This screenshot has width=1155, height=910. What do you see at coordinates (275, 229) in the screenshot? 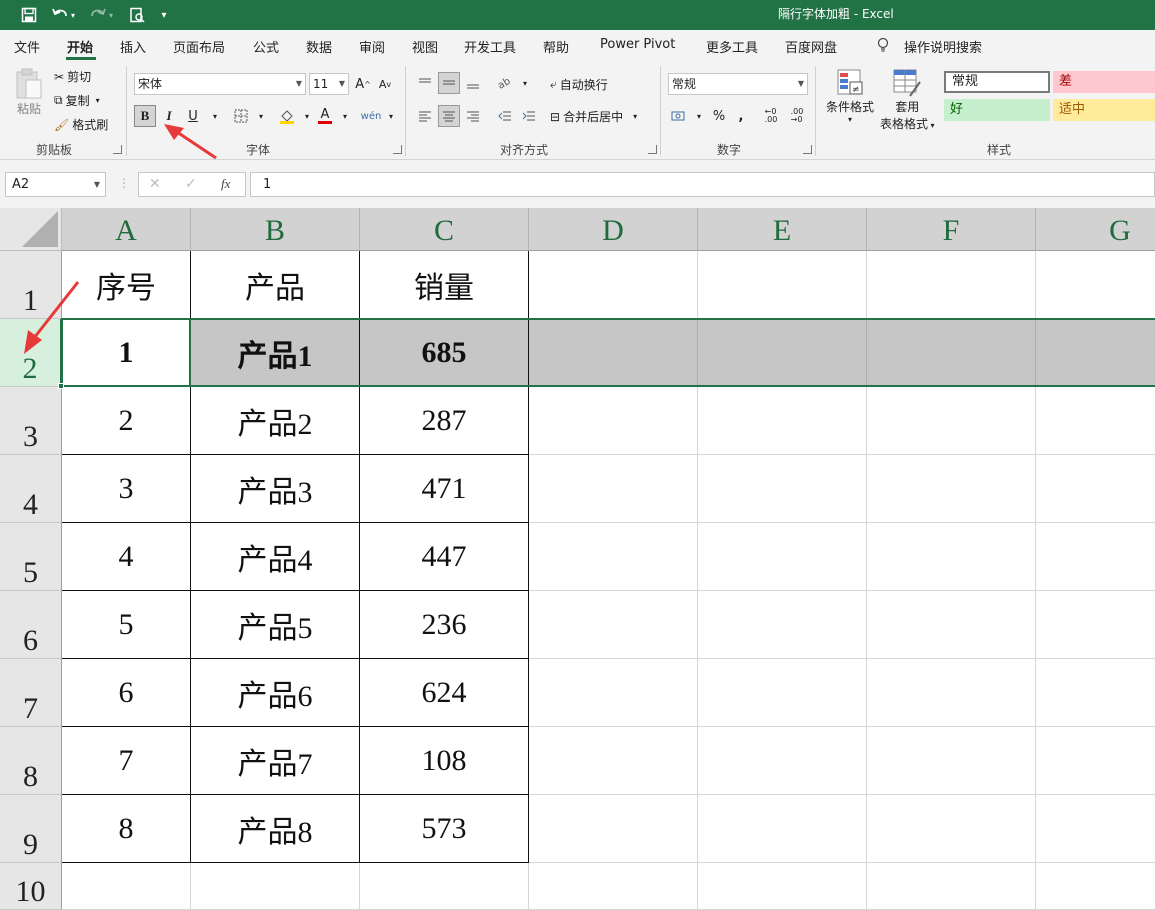
I see `column-header-b: B` at bounding box center [275, 229].